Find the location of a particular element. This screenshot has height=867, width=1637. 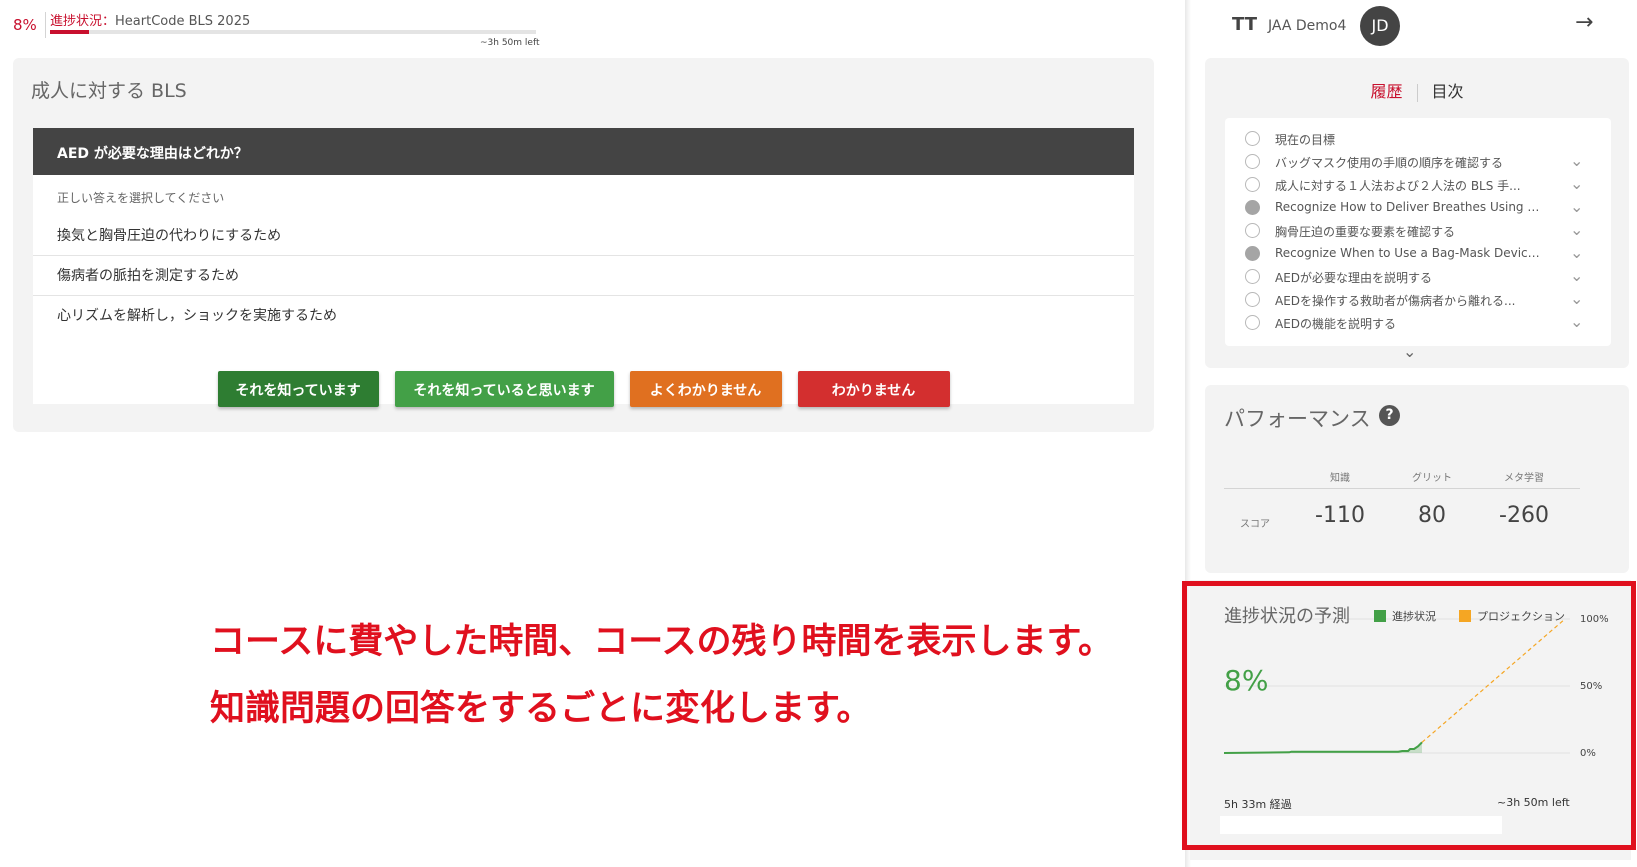

legend-item: 進捗状況 is located at coordinates (1405, 616).